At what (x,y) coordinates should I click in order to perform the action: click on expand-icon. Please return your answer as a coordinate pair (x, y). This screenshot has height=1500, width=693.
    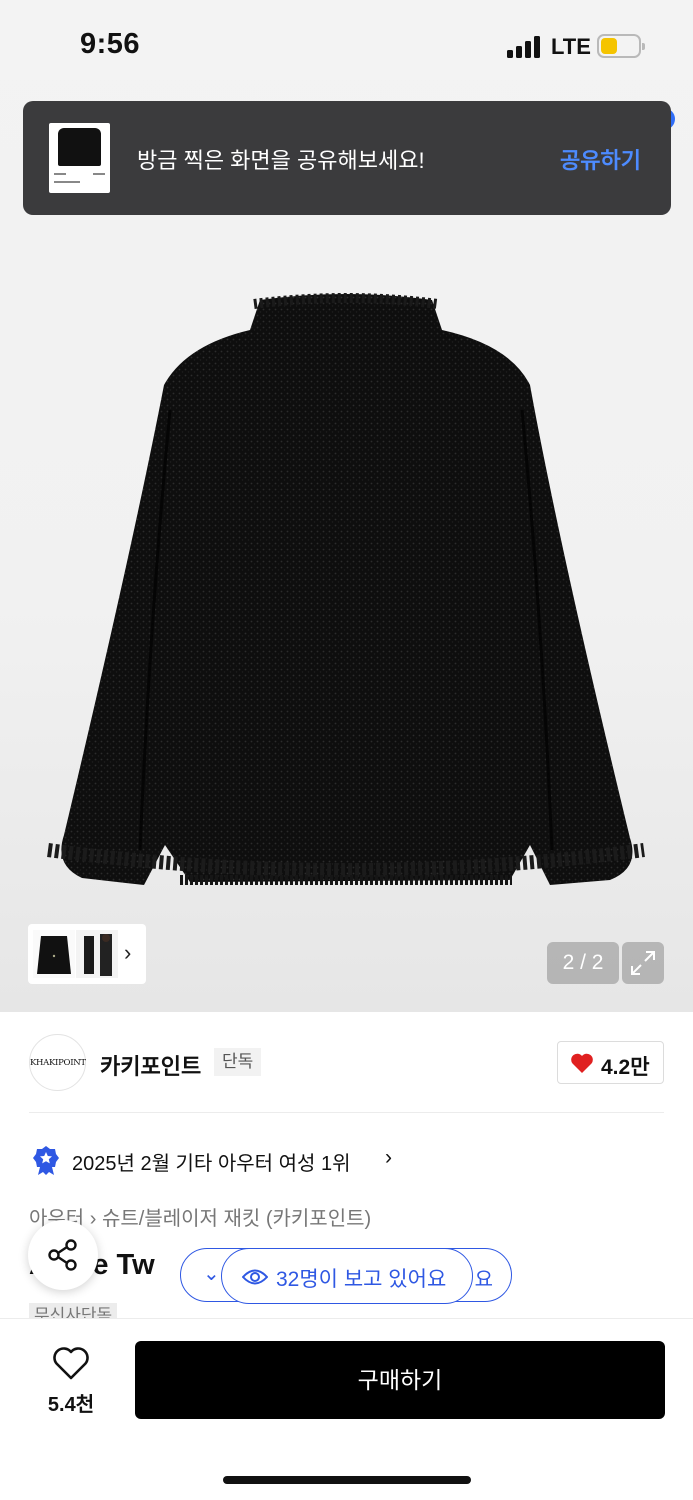
    Looking at the image, I should click on (643, 963).